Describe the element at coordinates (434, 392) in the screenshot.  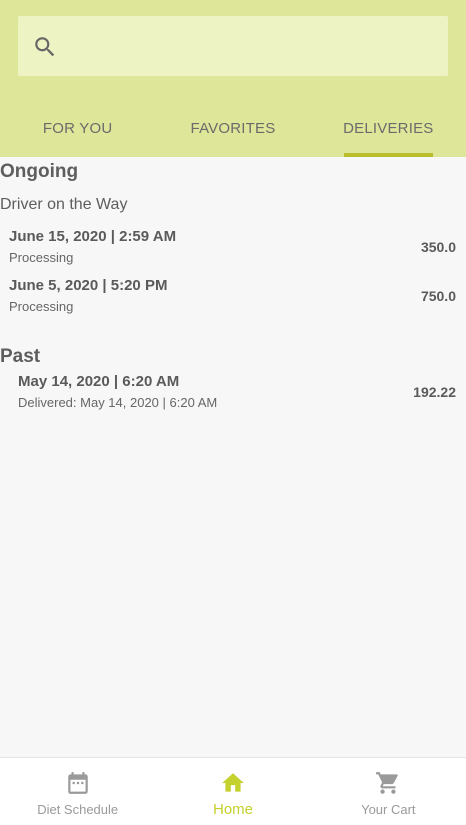
I see `order-amount: 192.22` at that location.